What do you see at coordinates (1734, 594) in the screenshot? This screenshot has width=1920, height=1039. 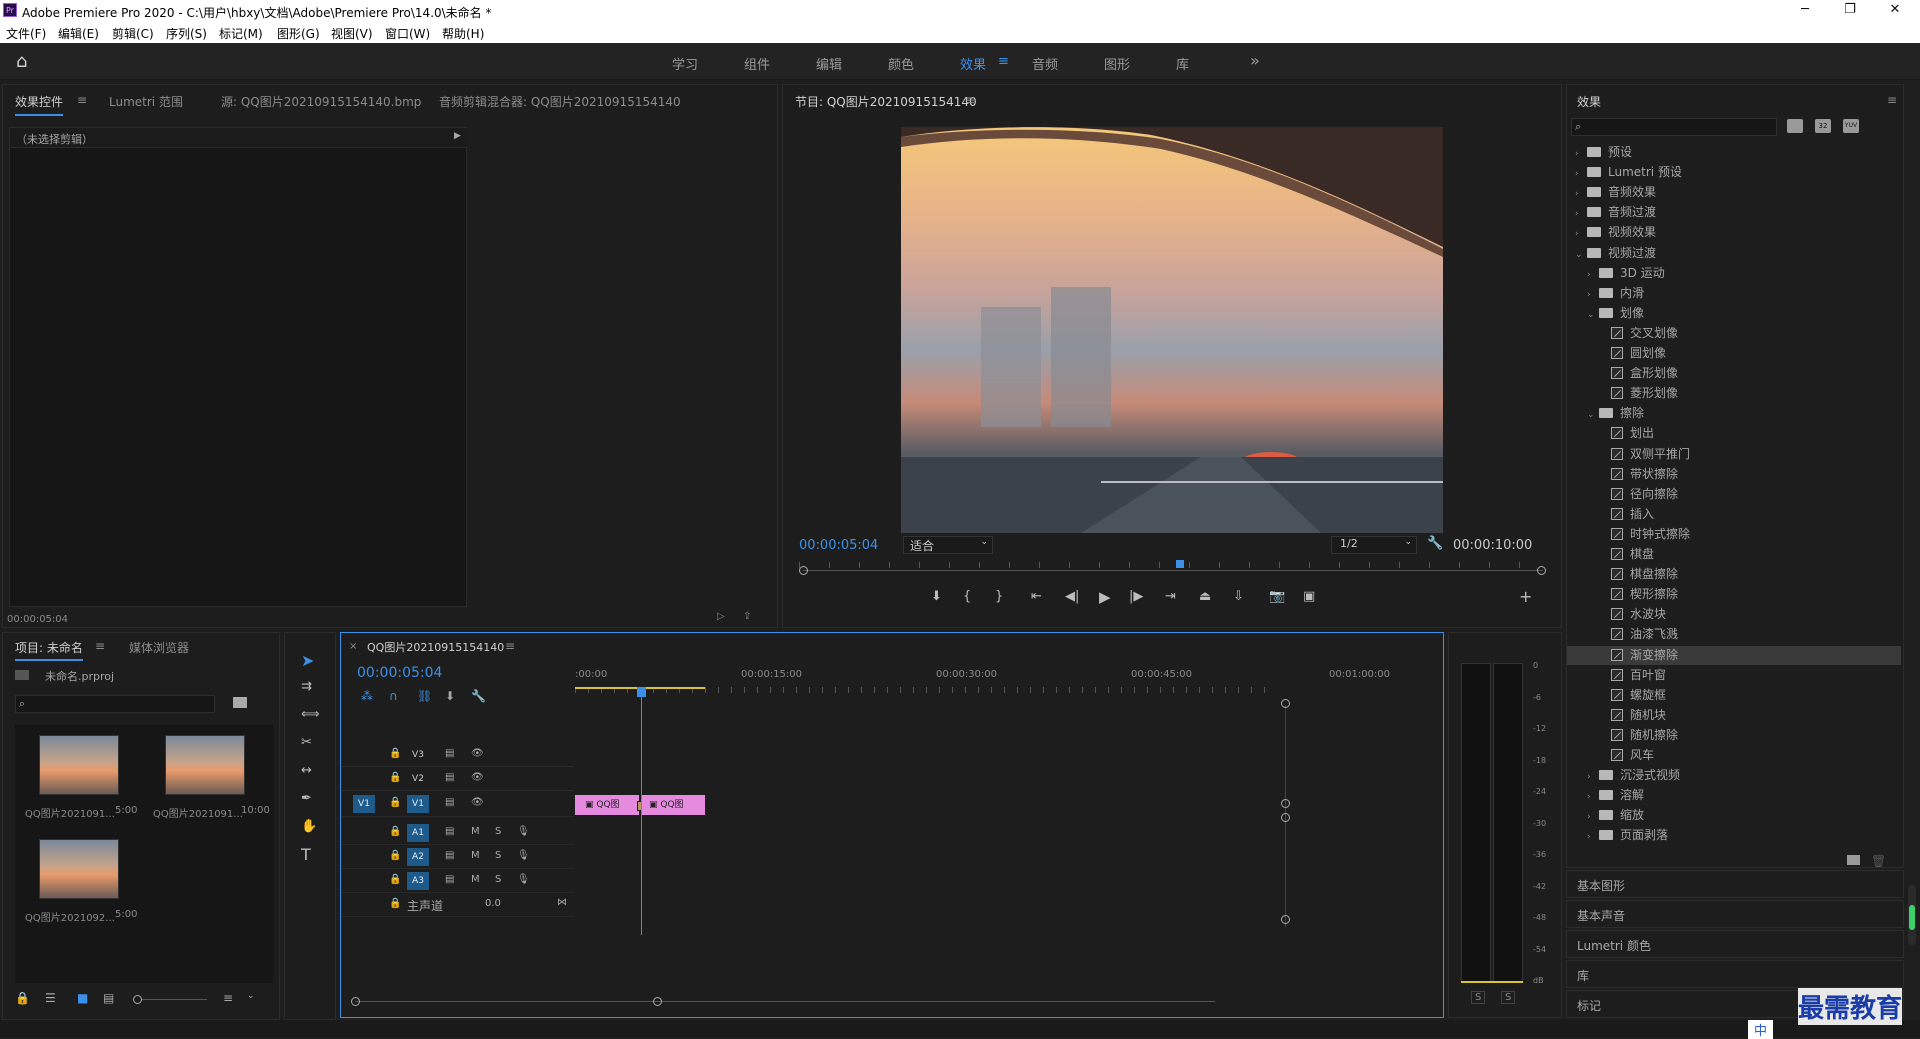 I see `effect-item: 楔形擦除` at bounding box center [1734, 594].